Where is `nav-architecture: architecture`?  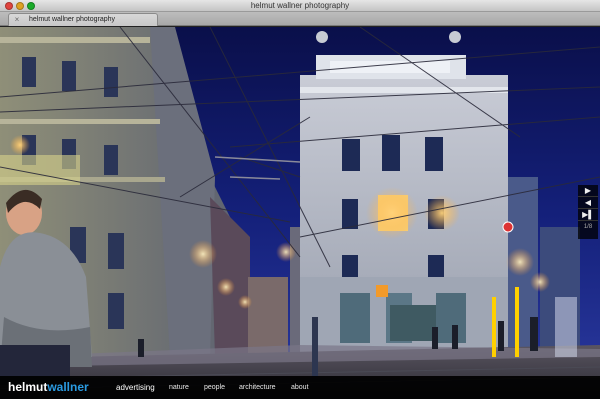 nav-architecture: architecture is located at coordinates (257, 388).